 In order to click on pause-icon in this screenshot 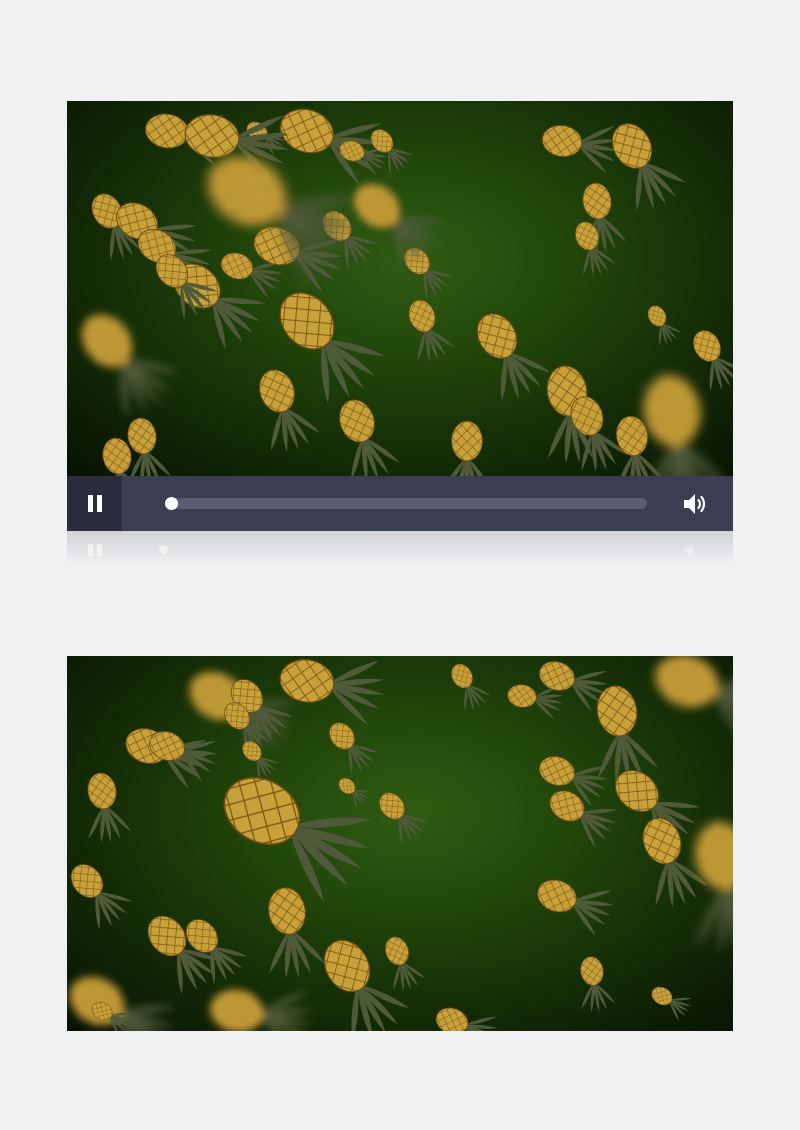, I will do `click(90, 503)`.